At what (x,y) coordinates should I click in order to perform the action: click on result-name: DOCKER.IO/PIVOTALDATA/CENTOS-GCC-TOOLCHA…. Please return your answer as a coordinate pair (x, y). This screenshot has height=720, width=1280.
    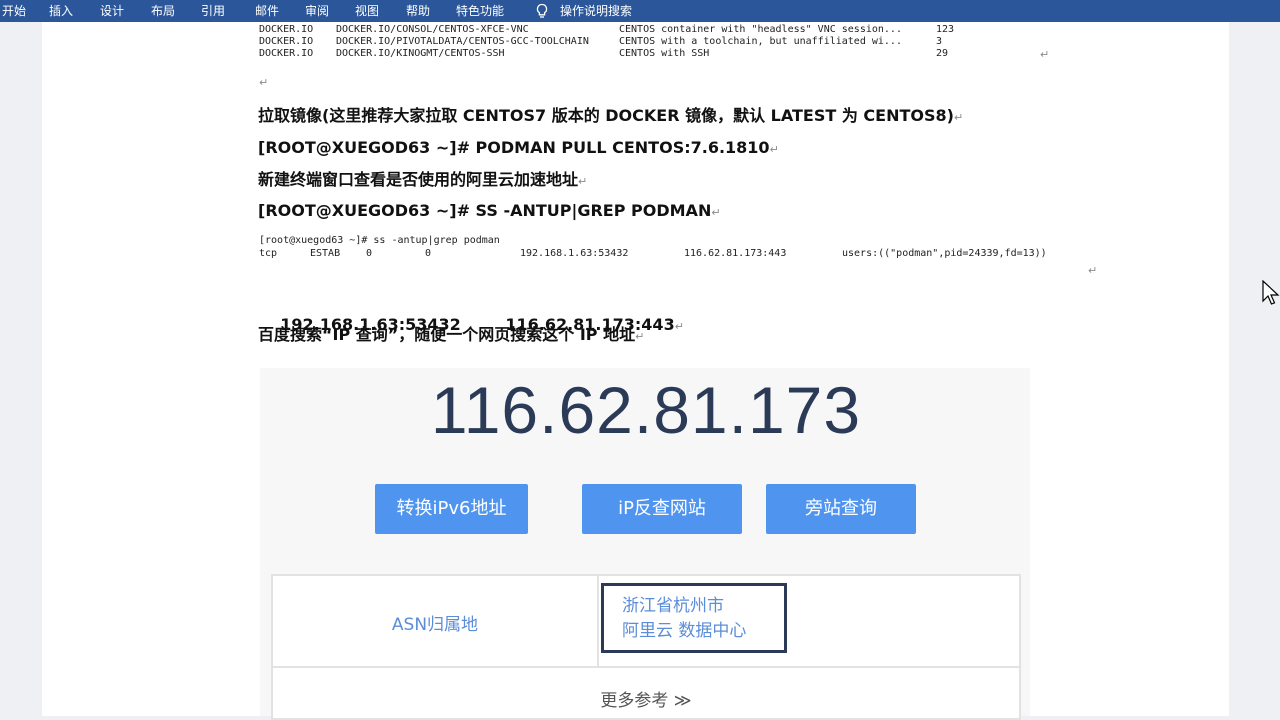
    Looking at the image, I should click on (462, 41).